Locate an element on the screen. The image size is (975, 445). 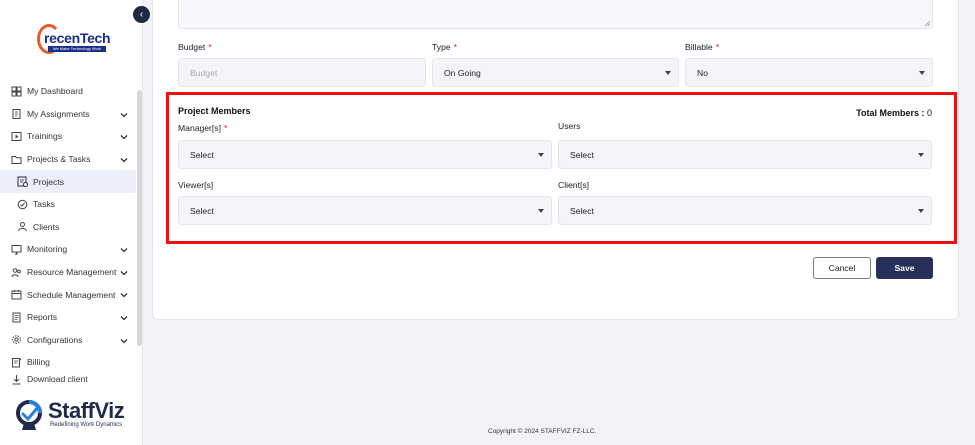
sidebar-item-label: Monitoring is located at coordinates (47, 249).